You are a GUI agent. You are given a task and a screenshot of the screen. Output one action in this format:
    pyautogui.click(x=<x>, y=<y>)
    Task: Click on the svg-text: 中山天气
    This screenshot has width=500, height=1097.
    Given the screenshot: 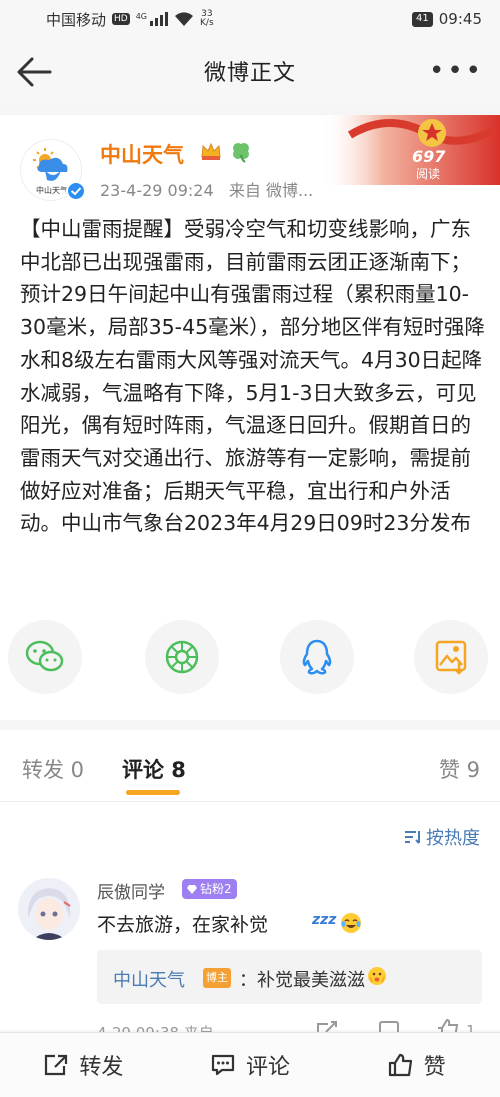 What is the action you would take?
    pyautogui.click(x=52, y=190)
    